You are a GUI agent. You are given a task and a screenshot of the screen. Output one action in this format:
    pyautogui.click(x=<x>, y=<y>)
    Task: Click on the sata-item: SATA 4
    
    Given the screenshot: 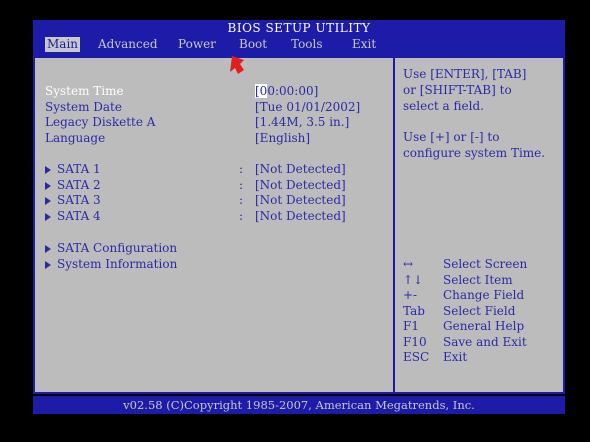 What is the action you would take?
    pyautogui.click(x=73, y=216)
    